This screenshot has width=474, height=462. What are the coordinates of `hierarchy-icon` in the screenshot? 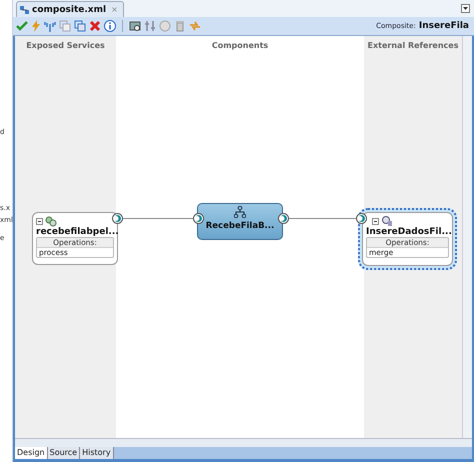 It's located at (240, 212).